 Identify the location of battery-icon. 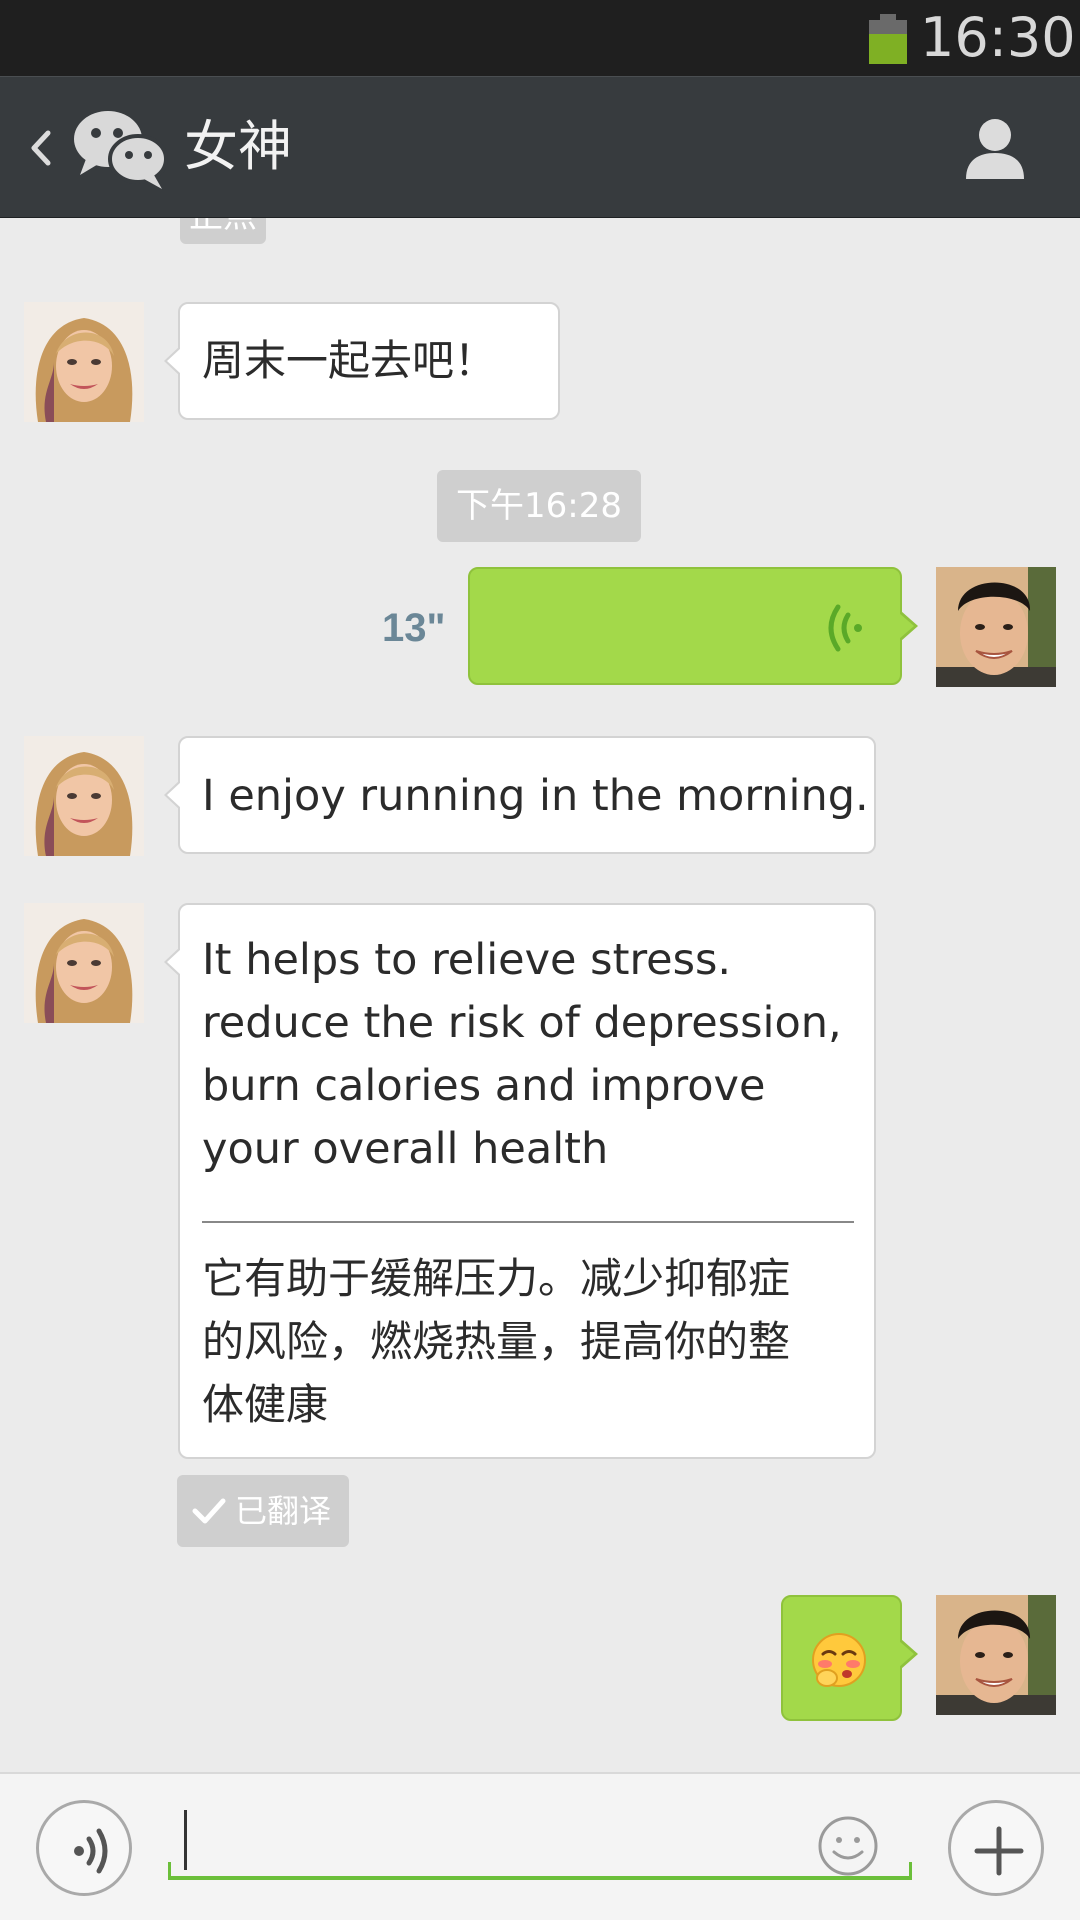
(888, 39).